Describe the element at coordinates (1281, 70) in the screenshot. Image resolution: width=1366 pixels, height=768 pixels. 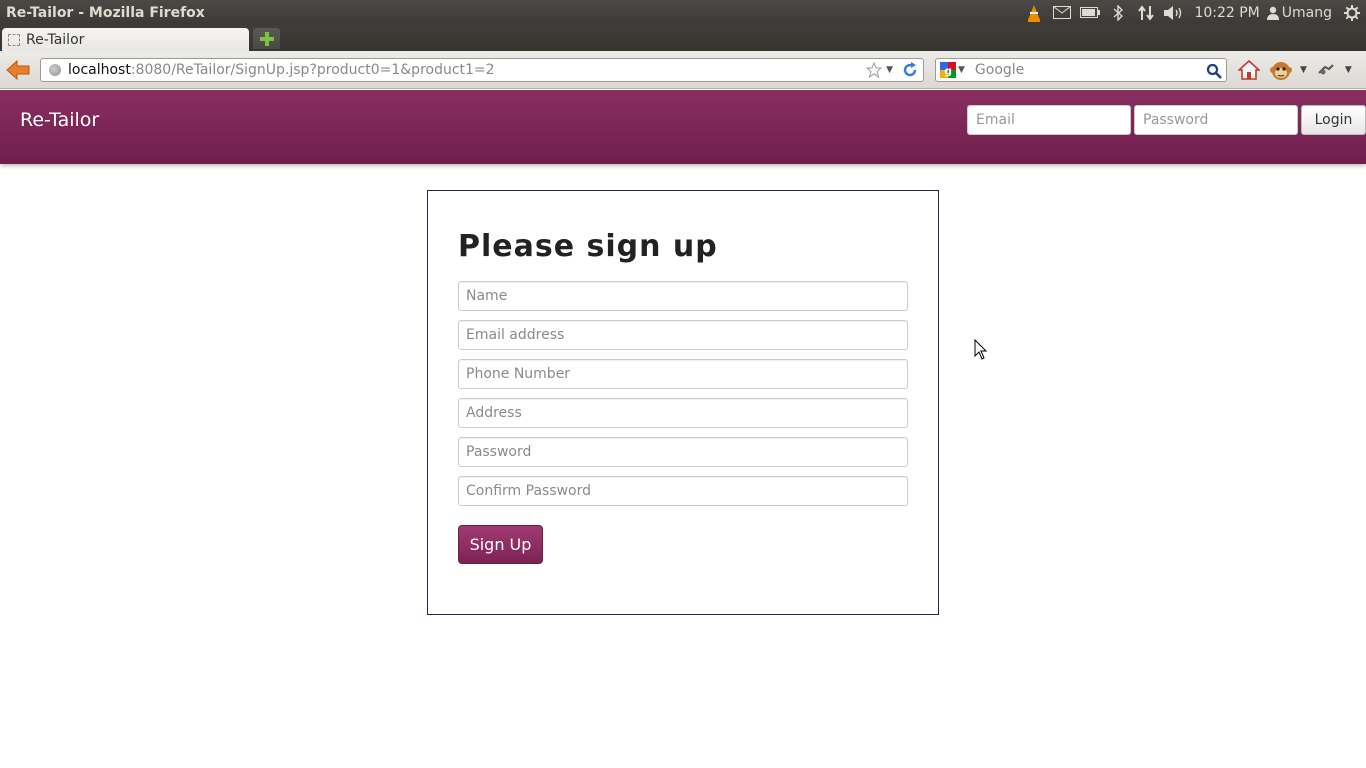
I see `greasemonkey-icon` at that location.